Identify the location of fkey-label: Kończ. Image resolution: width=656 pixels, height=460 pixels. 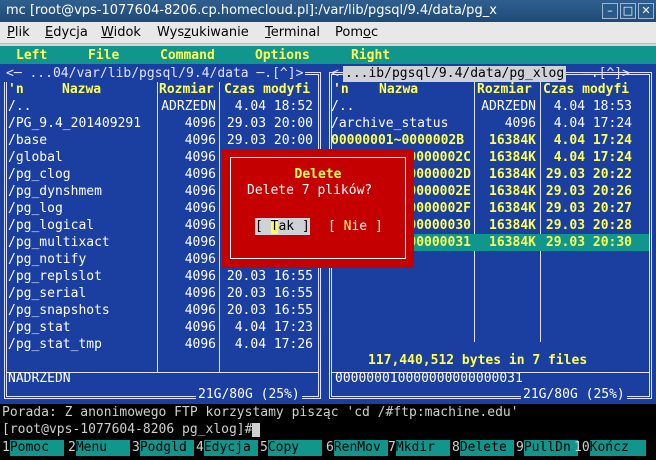
(617, 448).